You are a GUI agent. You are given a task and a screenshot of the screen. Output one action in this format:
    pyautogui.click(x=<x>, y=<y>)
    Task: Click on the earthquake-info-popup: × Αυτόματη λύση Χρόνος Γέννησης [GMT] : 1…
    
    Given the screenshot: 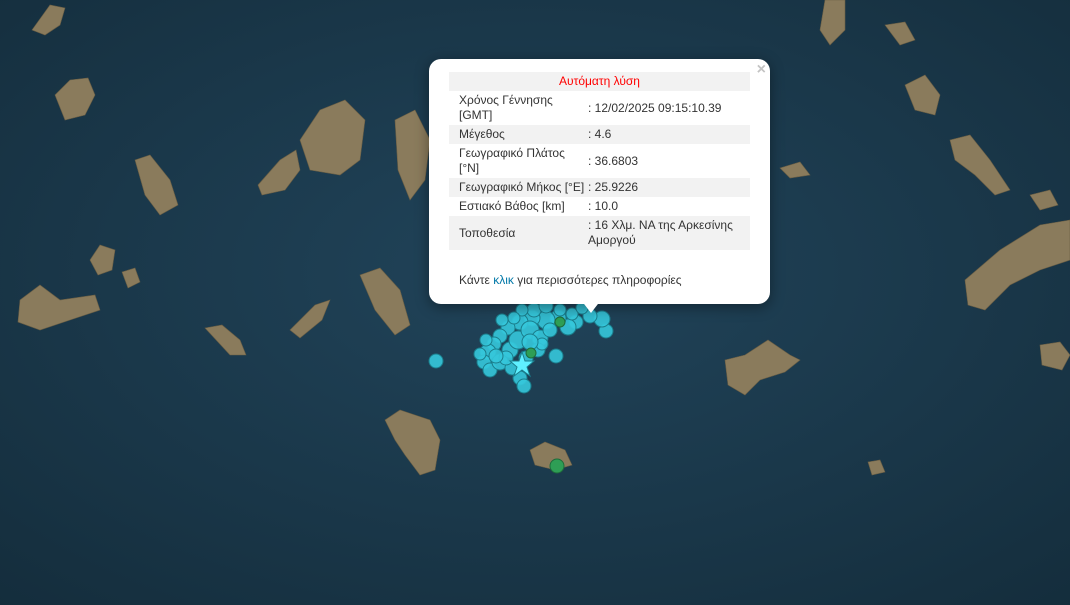 What is the action you would take?
    pyautogui.click(x=599, y=181)
    